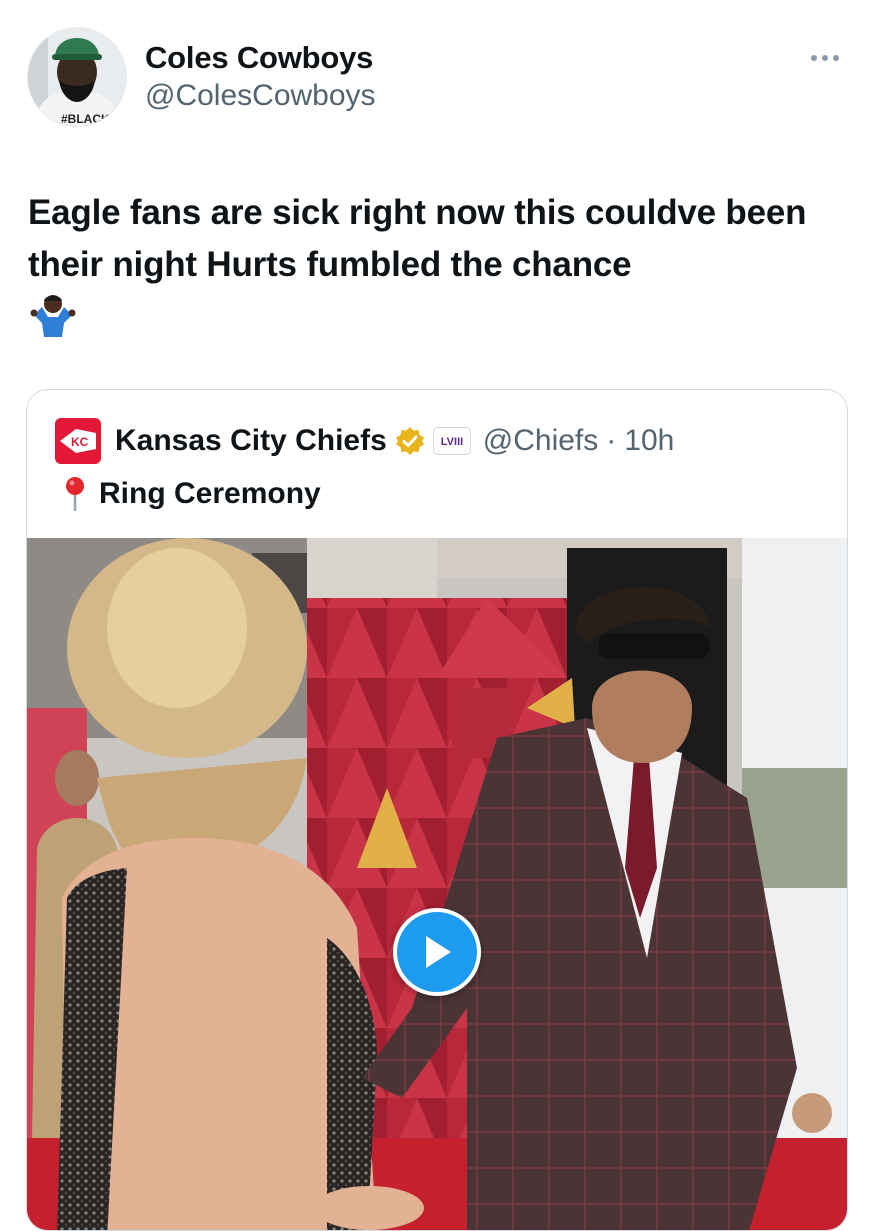  I want to click on author-info: Coles Cowboys @ColesCowboys, so click(260, 77).